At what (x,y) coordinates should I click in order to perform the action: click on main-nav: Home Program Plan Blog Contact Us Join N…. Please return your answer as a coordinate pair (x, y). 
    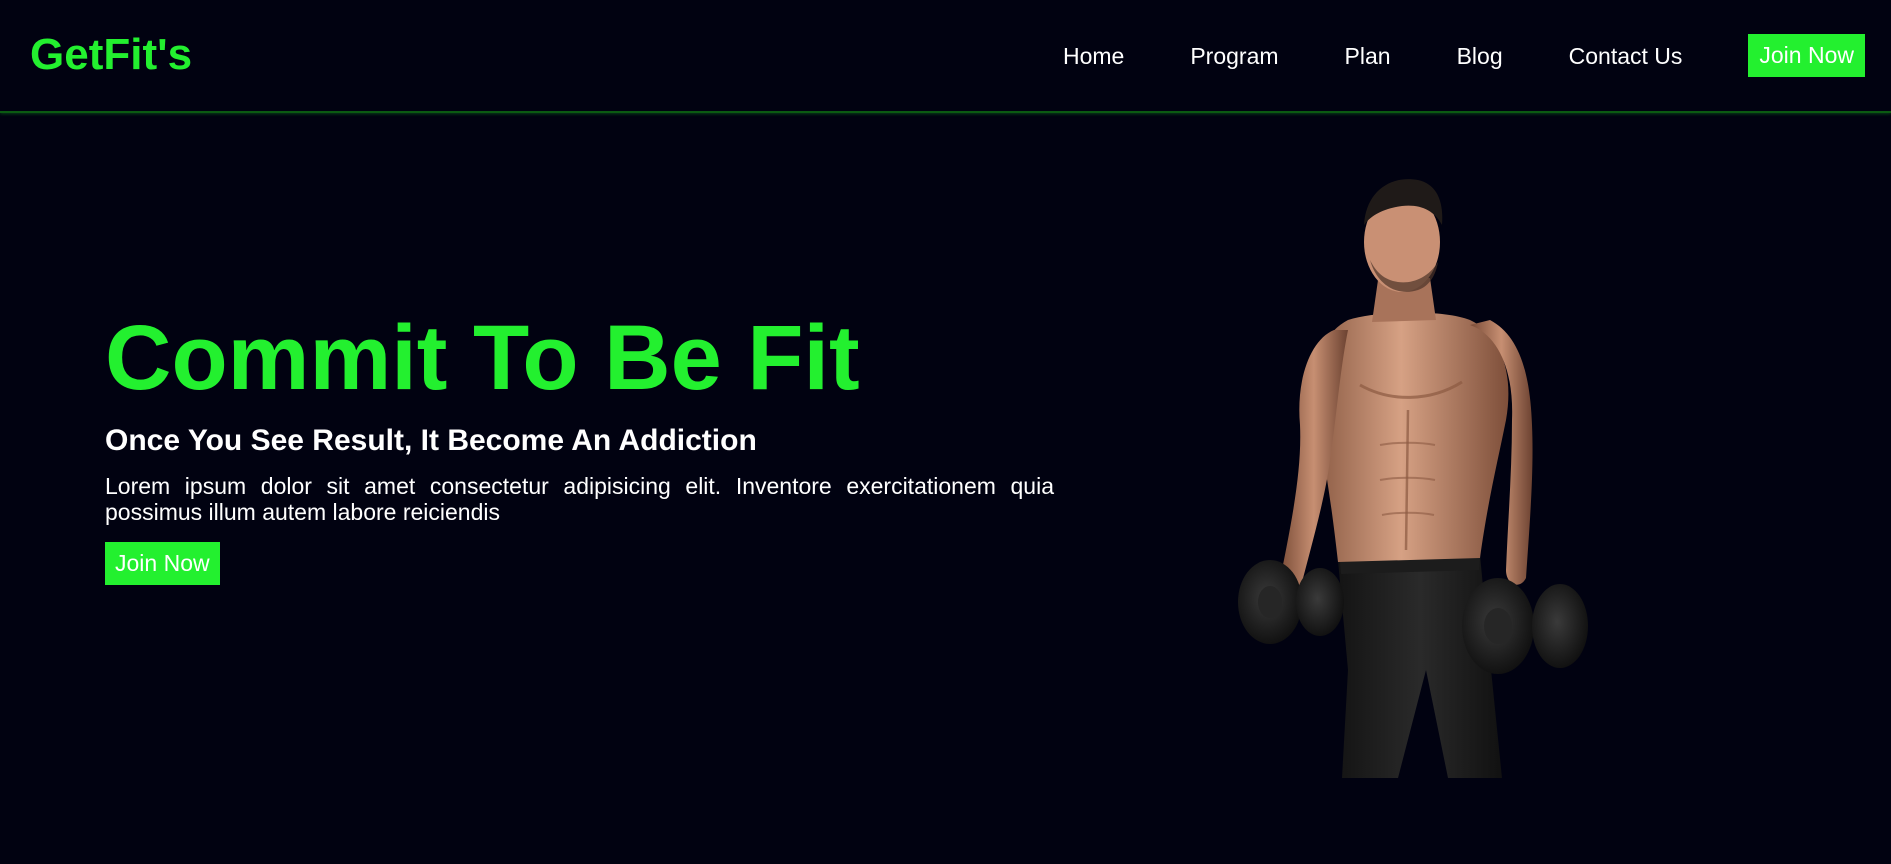
    Looking at the image, I should click on (1464, 55).